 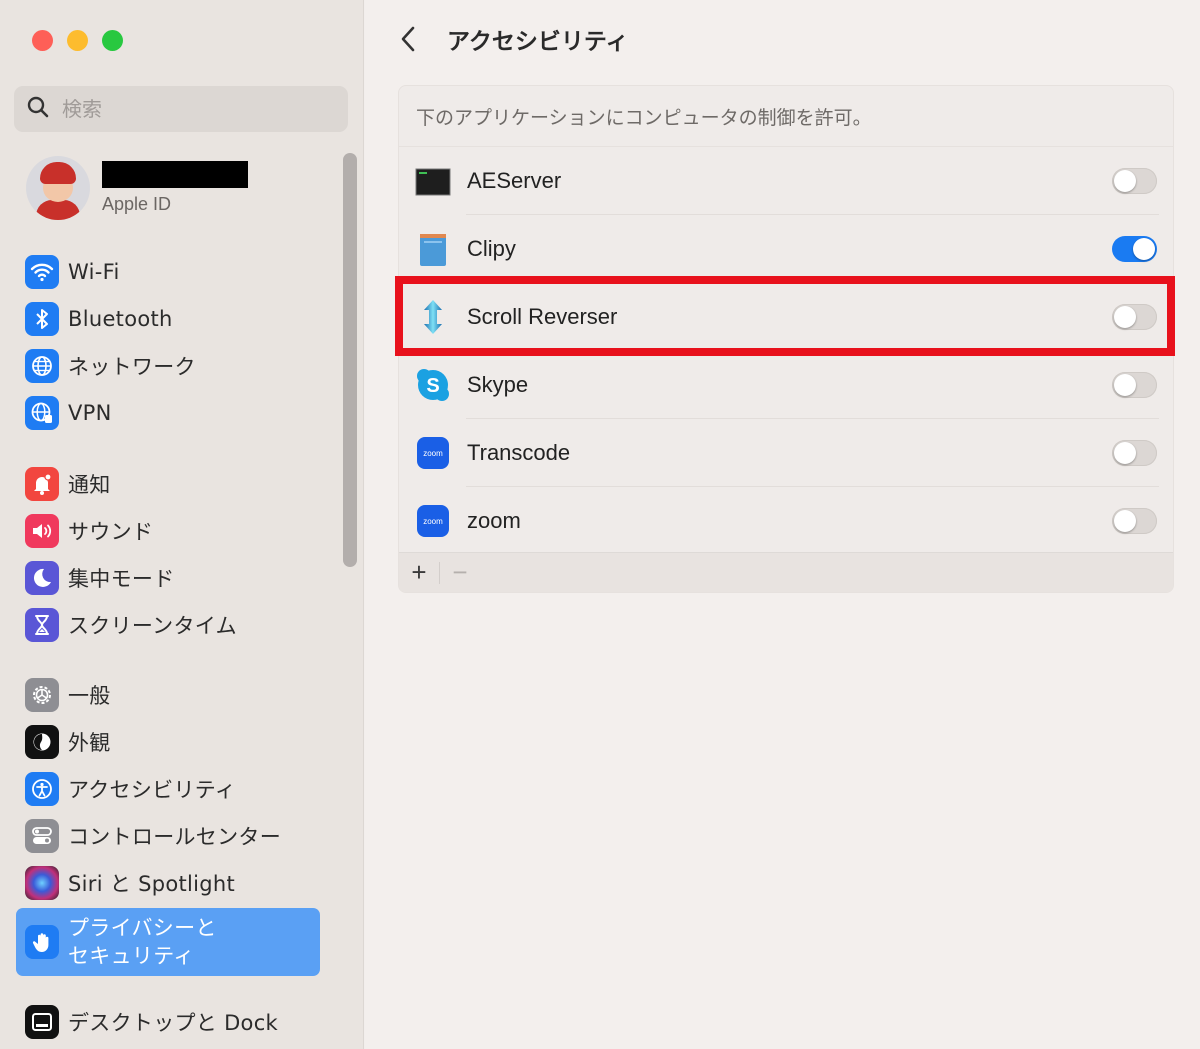 I want to click on sidebar-item-control-center: コントロールセンター, so click(x=168, y=835).